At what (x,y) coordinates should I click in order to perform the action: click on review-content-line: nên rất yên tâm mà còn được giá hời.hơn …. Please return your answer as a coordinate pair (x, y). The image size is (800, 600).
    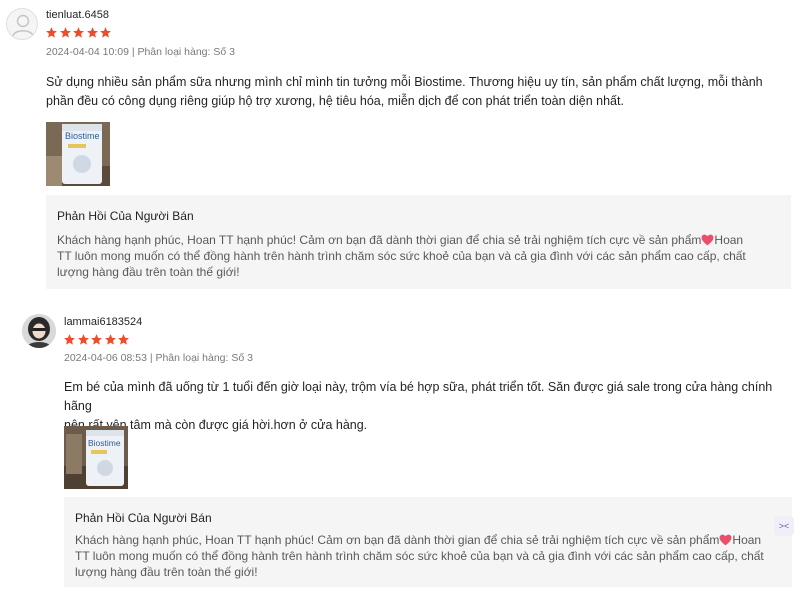
    Looking at the image, I should click on (216, 425).